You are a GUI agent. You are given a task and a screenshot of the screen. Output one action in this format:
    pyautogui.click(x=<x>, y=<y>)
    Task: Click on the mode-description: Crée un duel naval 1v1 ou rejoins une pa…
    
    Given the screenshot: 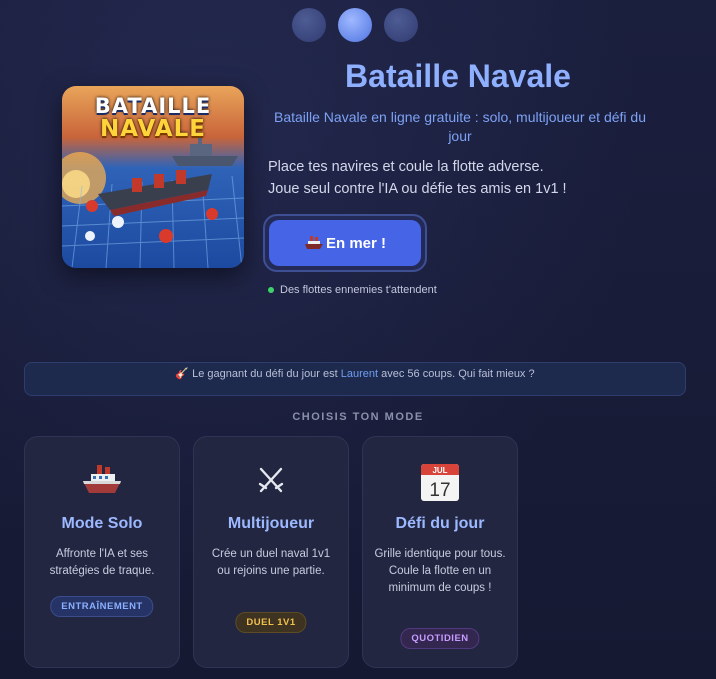 What is the action you would take?
    pyautogui.click(x=271, y=562)
    